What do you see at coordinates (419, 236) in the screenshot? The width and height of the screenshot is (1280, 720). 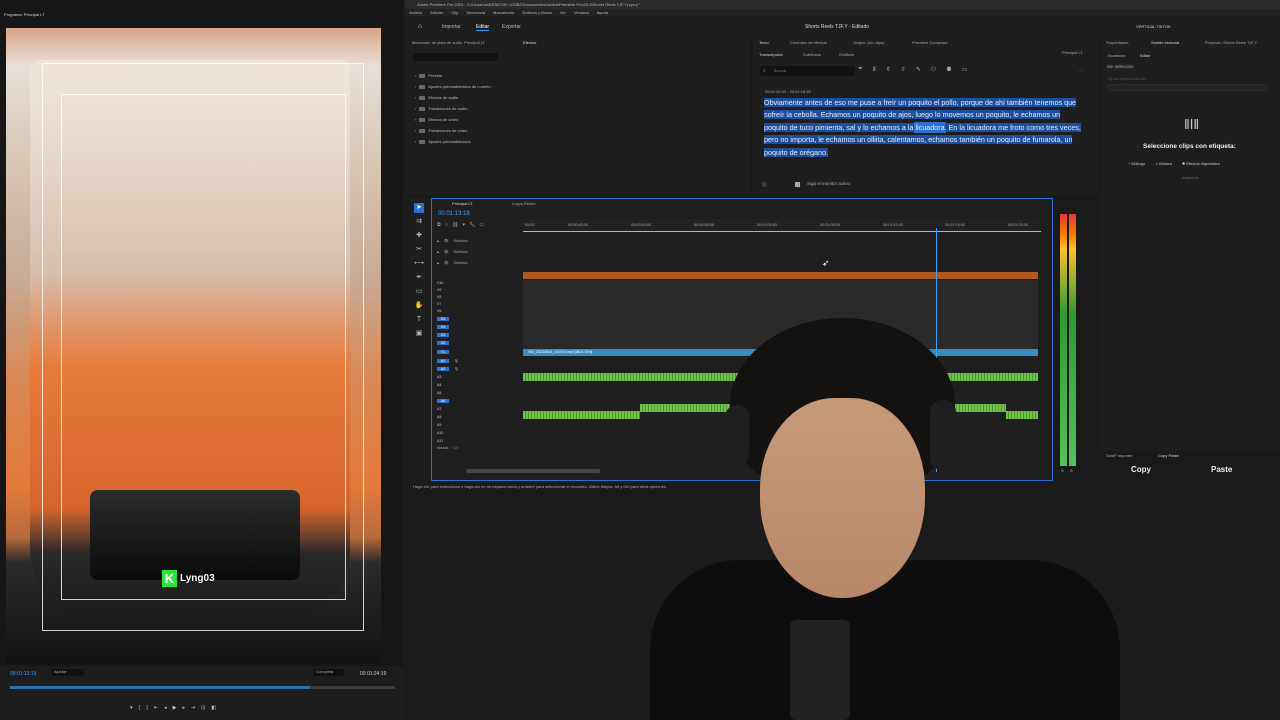 I see `ripple-edit-icon: ✚` at bounding box center [419, 236].